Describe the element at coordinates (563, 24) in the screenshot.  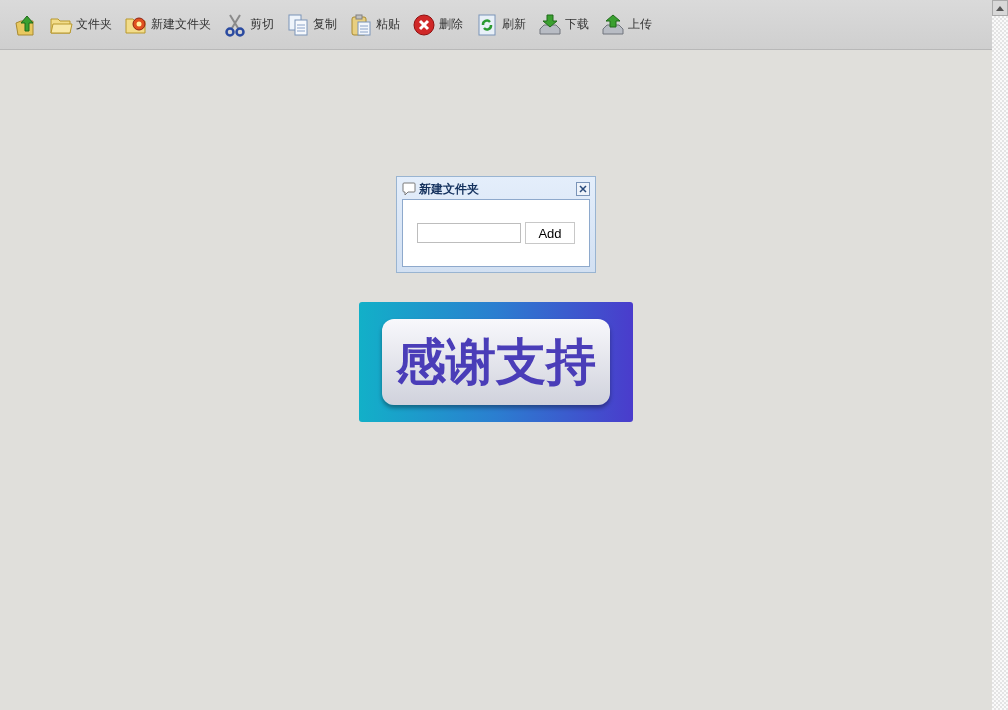
I see `download-button: 下载` at that location.